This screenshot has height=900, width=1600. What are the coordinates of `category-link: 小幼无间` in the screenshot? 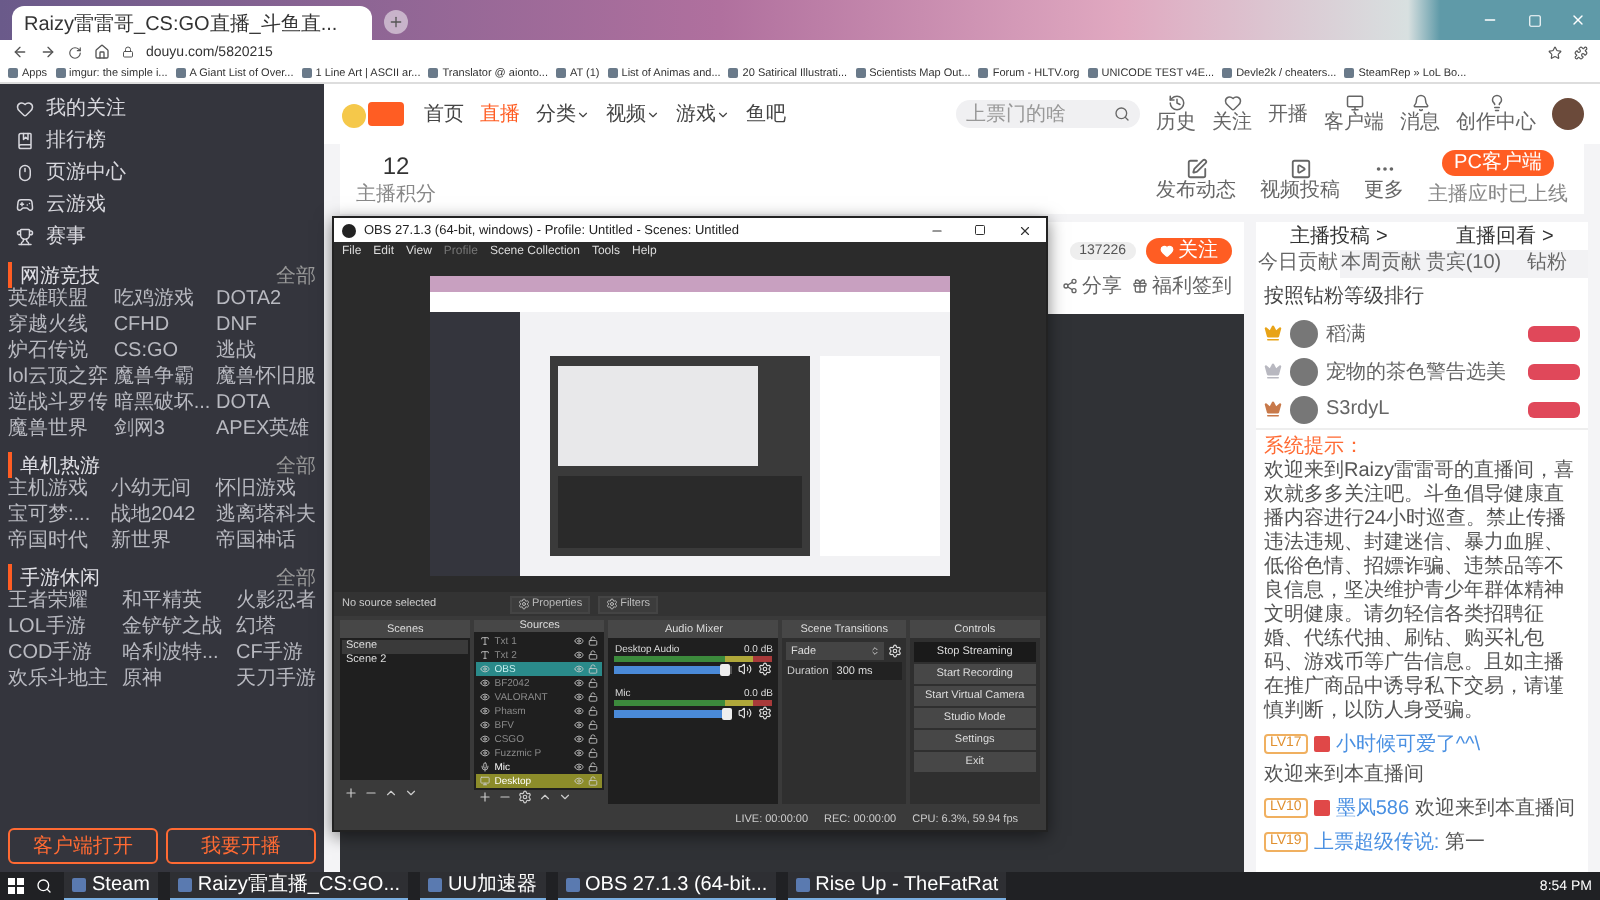 It's located at (153, 490).